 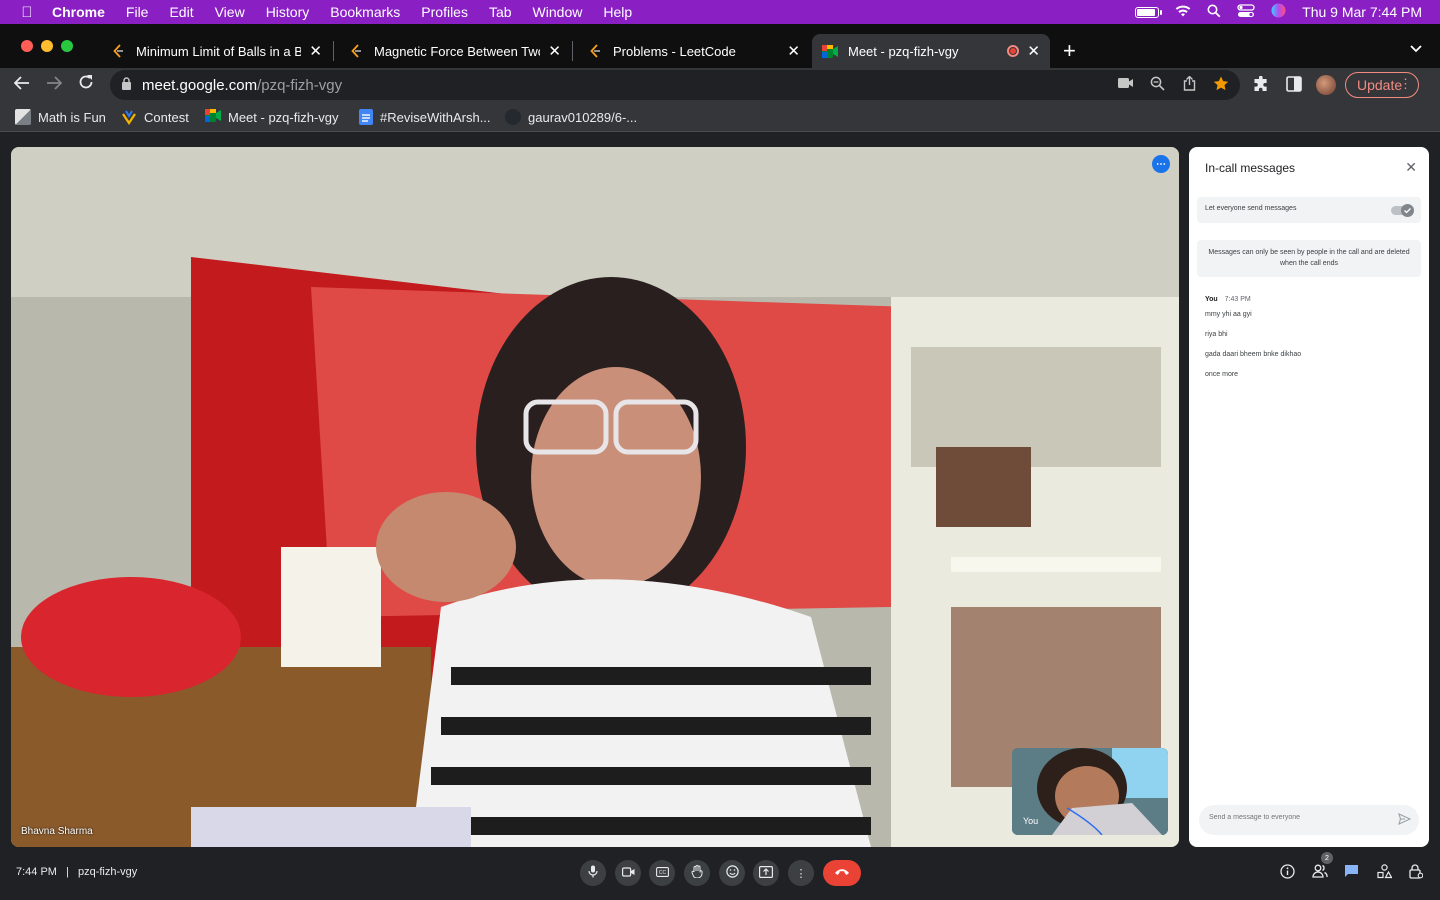 What do you see at coordinates (1214, 12) in the screenshot?
I see `spotlight-search-icon` at bounding box center [1214, 12].